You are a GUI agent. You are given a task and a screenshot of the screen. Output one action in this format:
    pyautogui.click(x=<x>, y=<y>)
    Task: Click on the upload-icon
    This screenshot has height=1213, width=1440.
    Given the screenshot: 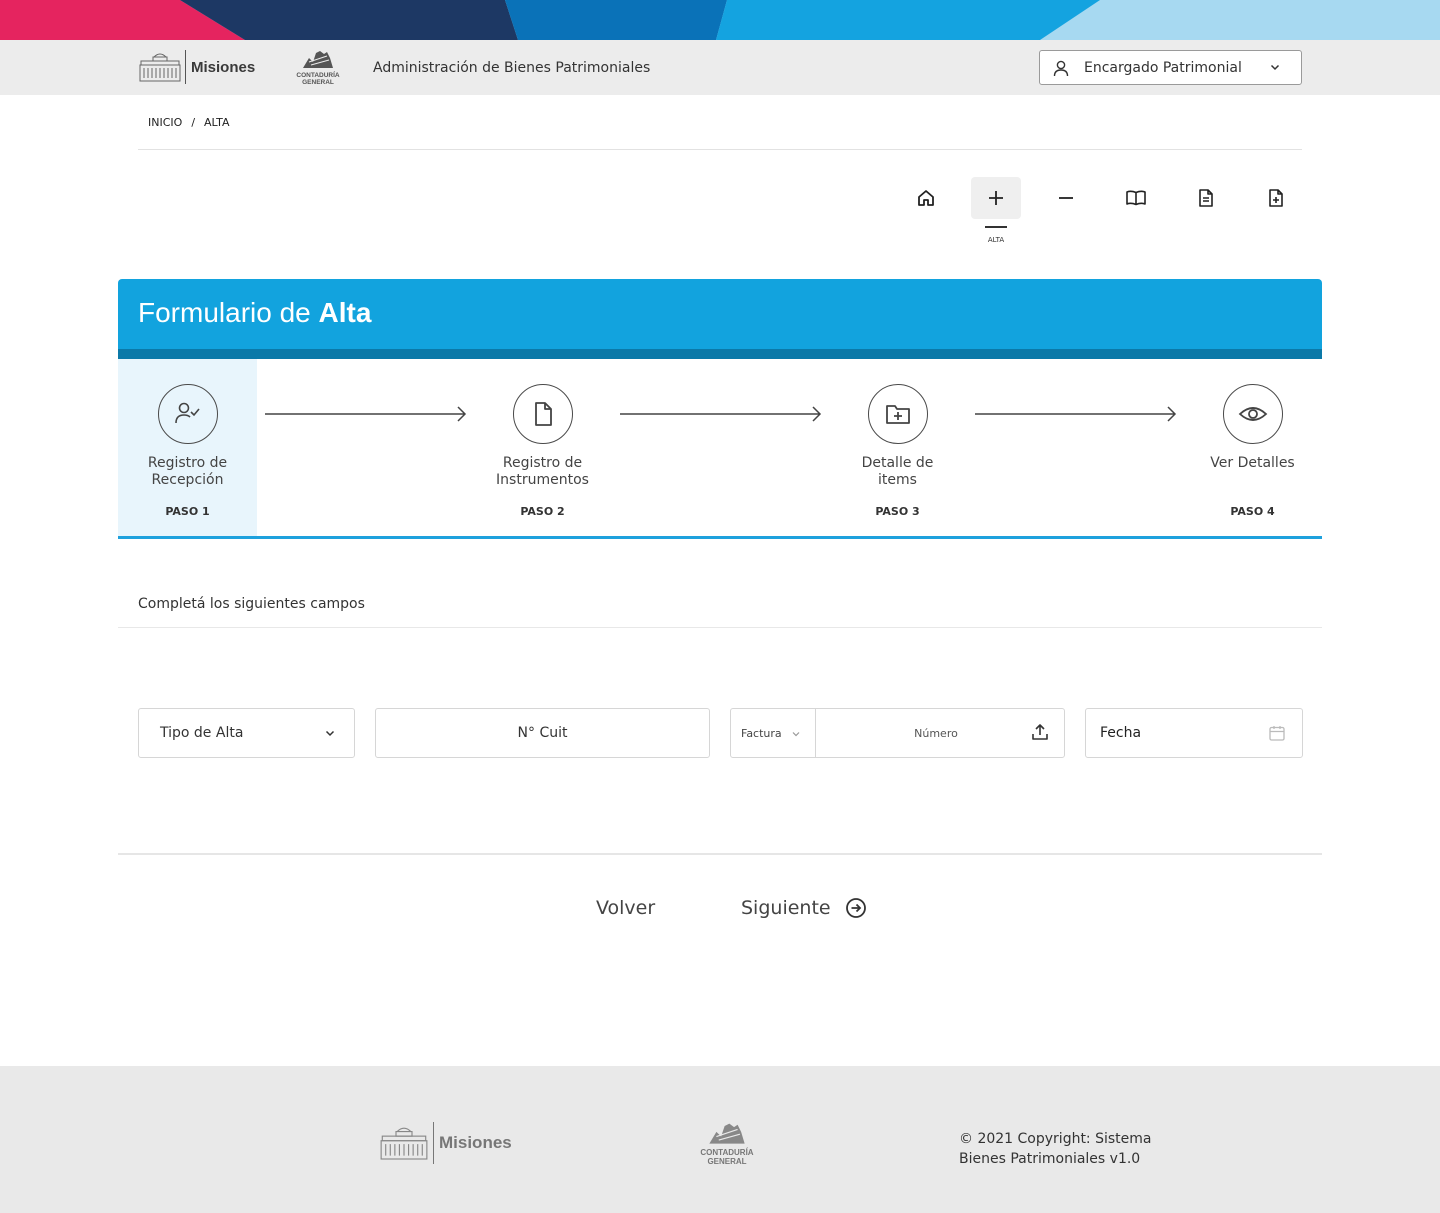 What is the action you would take?
    pyautogui.click(x=1040, y=732)
    